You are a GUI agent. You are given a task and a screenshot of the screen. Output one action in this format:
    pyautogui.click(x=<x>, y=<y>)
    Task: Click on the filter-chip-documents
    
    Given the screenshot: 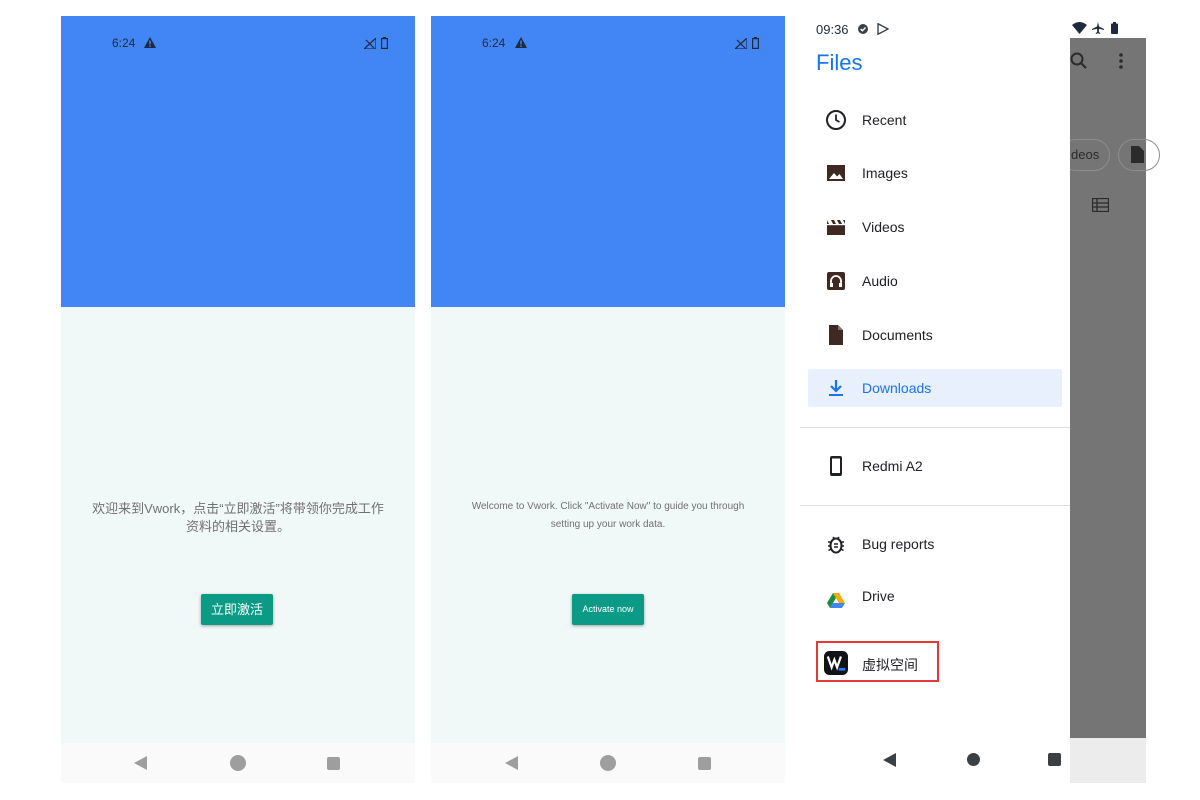 What is the action you would take?
    pyautogui.click(x=1139, y=155)
    